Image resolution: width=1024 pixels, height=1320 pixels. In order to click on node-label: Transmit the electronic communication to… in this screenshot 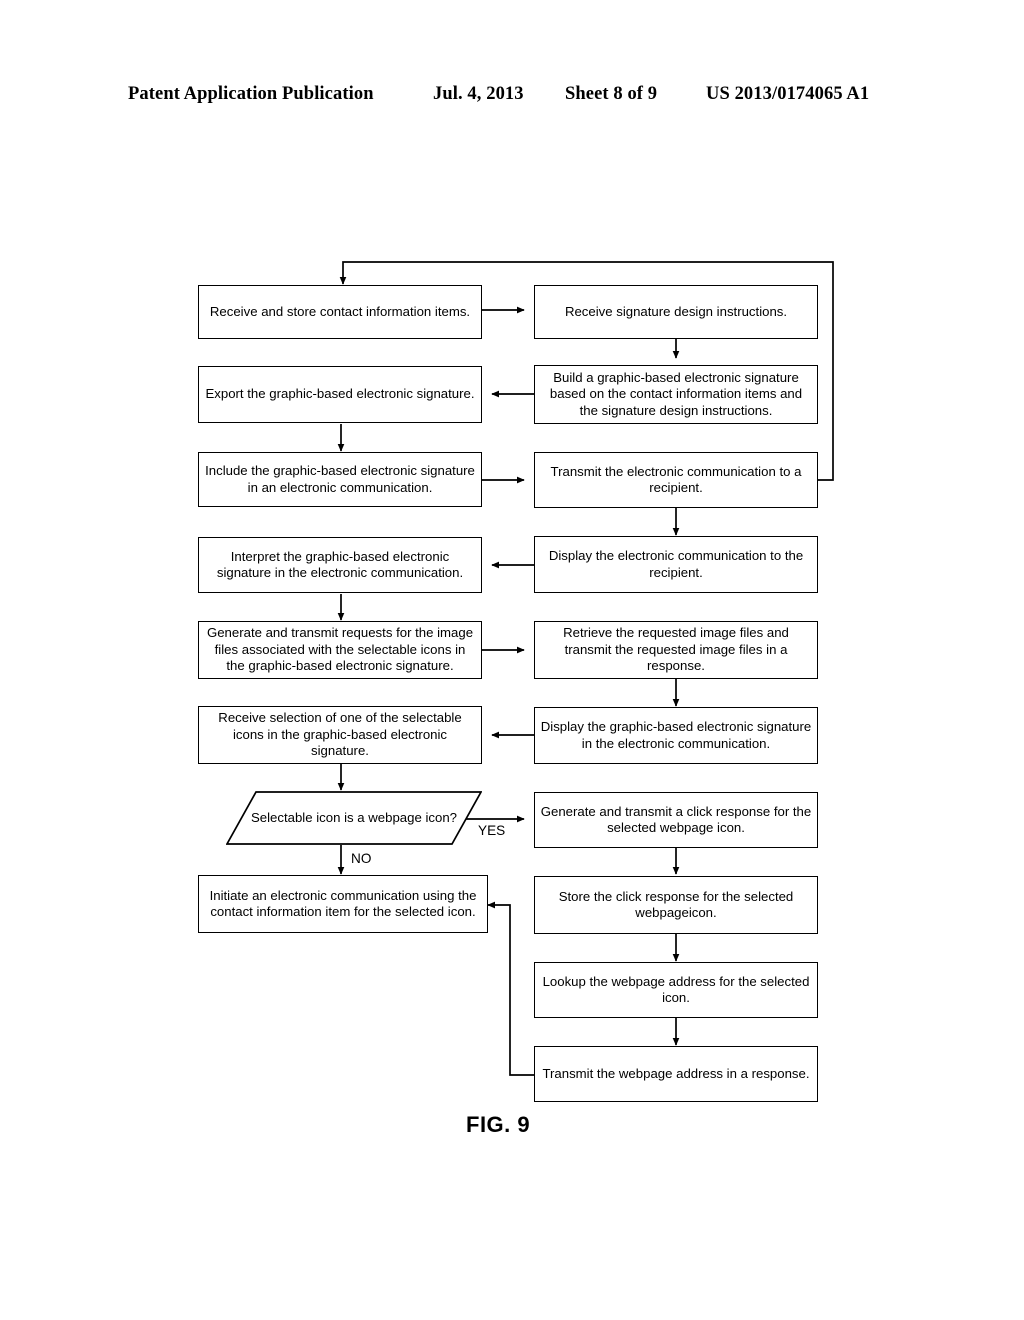, I will do `click(676, 479)`.